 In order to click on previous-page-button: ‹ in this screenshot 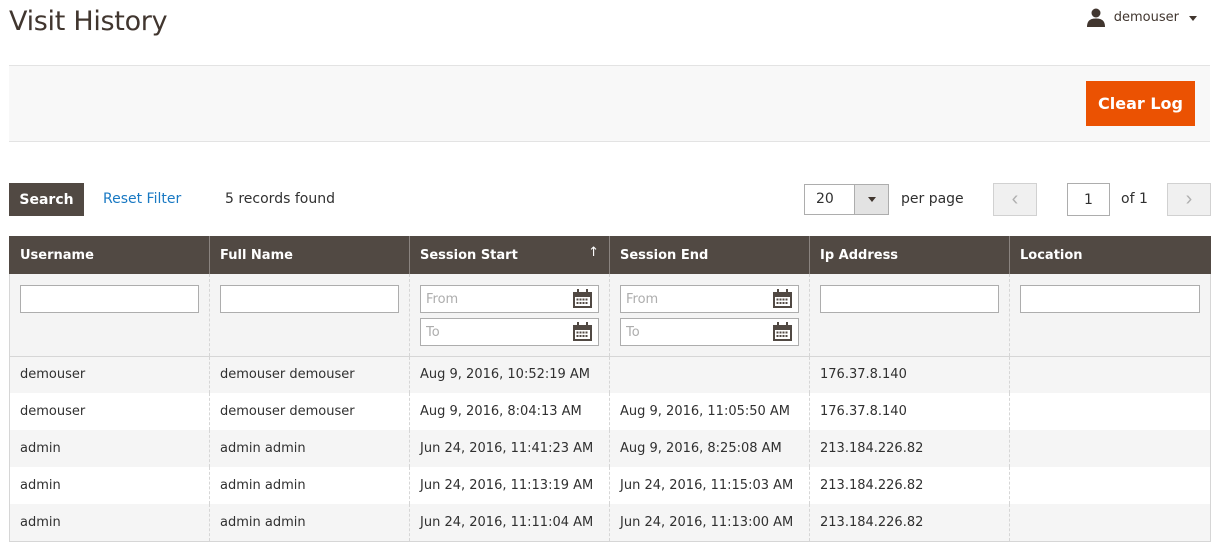, I will do `click(1015, 199)`.